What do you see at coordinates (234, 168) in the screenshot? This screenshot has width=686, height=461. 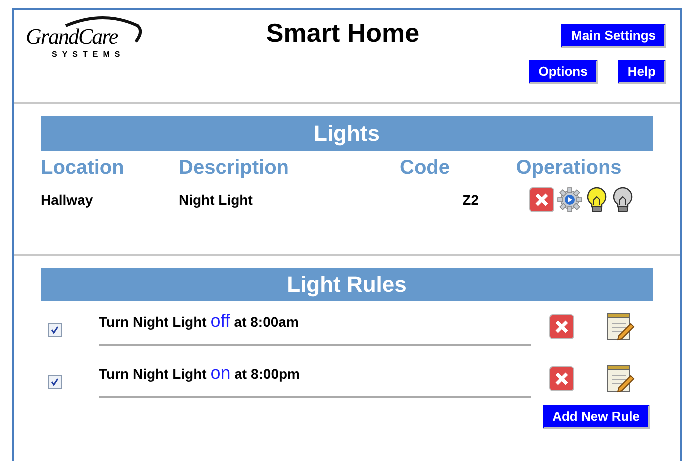 I see `column-header: Description` at bounding box center [234, 168].